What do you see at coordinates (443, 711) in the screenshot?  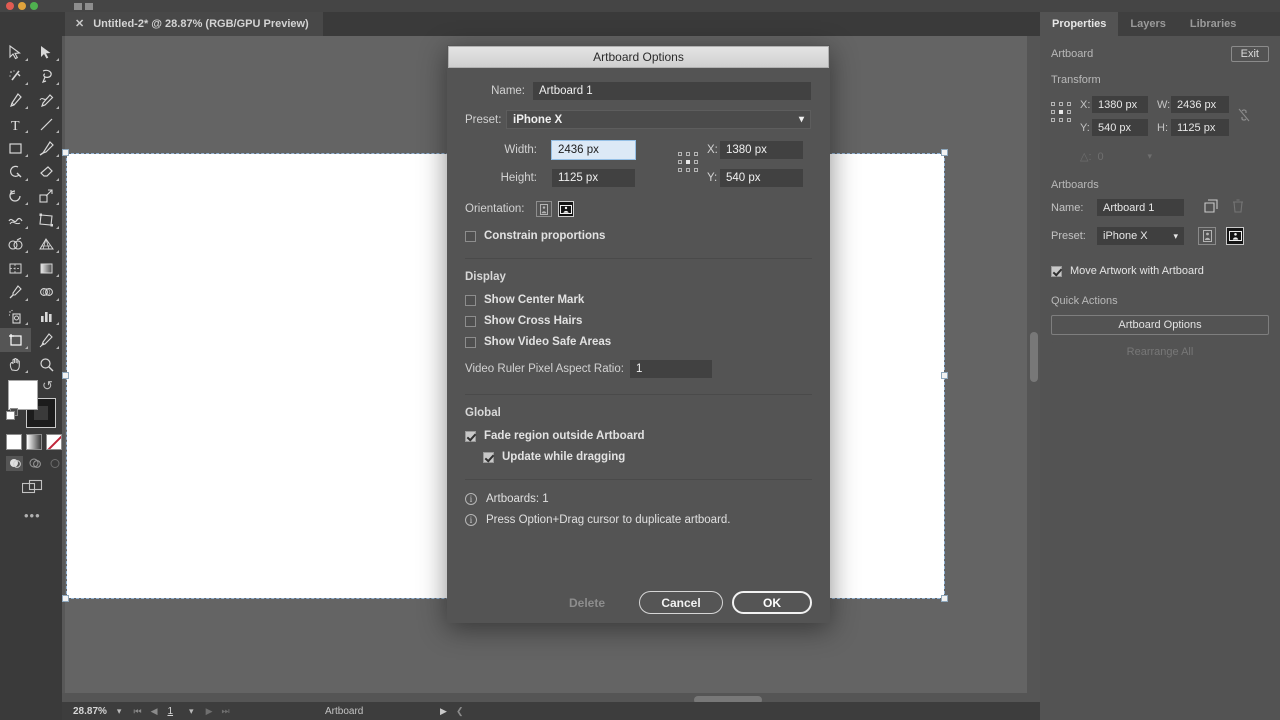 I see `status-menu-icon: ▶` at bounding box center [443, 711].